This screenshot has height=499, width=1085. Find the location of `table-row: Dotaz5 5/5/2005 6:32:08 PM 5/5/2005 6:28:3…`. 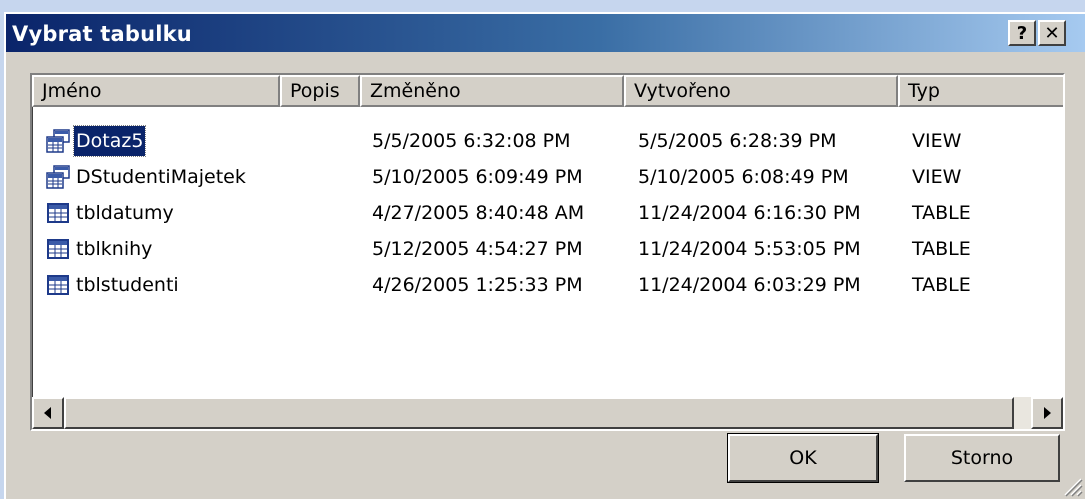

table-row: Dotaz5 5/5/2005 6:32:08 PM 5/5/2005 6:28:3… is located at coordinates (547, 141).